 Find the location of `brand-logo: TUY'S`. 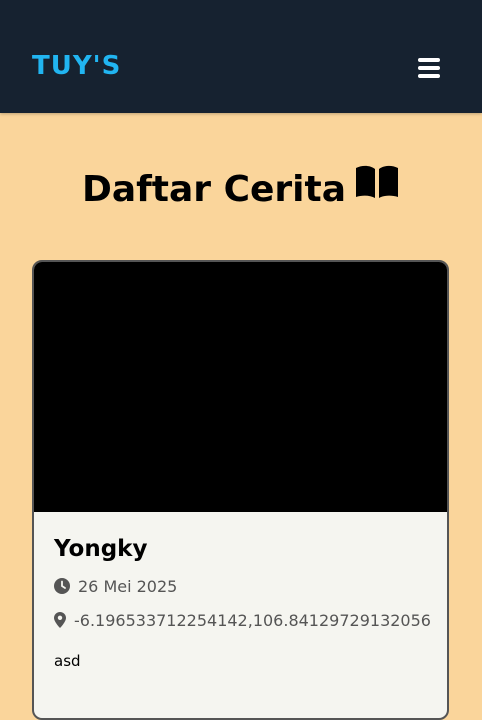

brand-logo: TUY'S is located at coordinates (76, 66).